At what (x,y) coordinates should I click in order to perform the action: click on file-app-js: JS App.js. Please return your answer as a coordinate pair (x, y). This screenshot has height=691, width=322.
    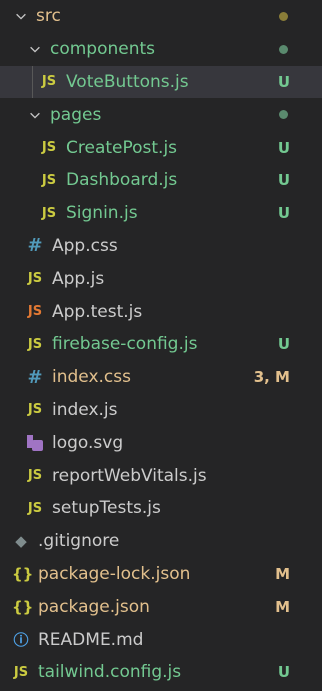
    Looking at the image, I should click on (161, 278).